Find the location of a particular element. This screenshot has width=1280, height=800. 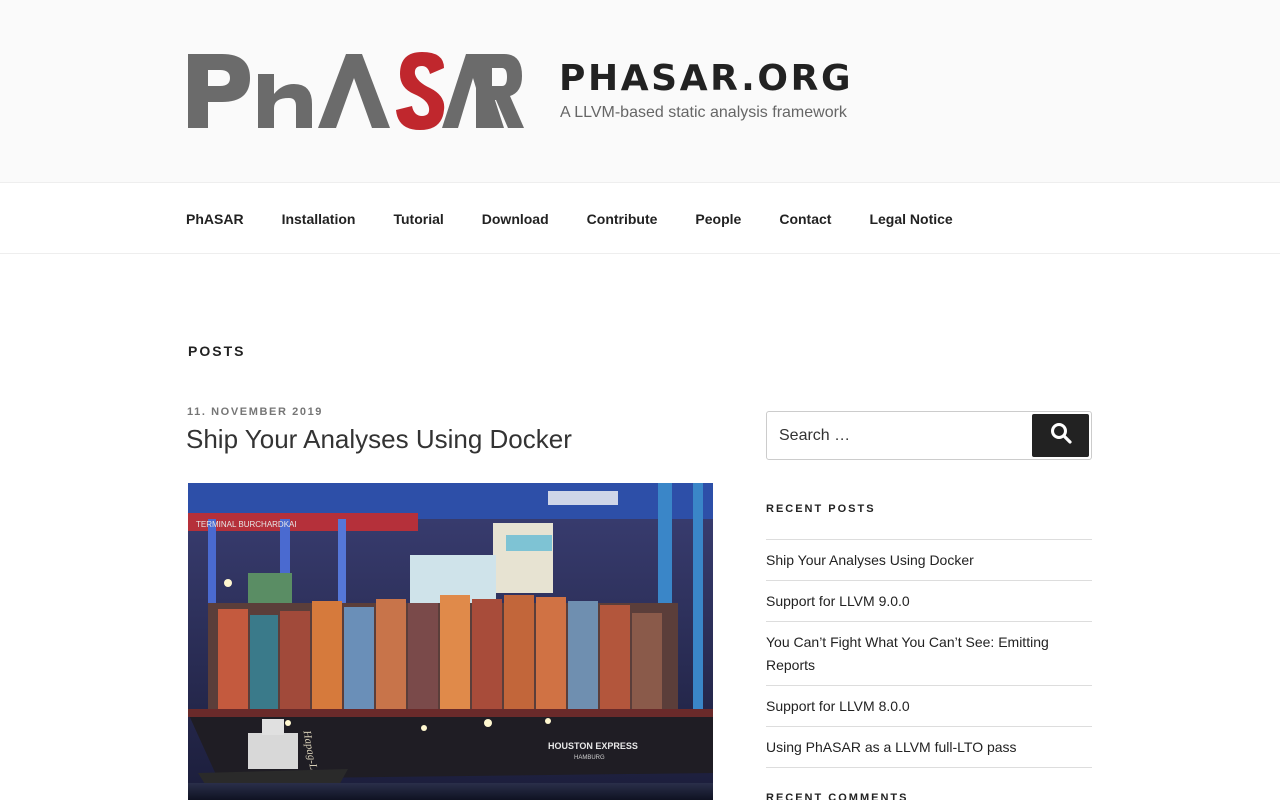

post-title: Ship Your Analyses Using Docker is located at coordinates (379, 439).